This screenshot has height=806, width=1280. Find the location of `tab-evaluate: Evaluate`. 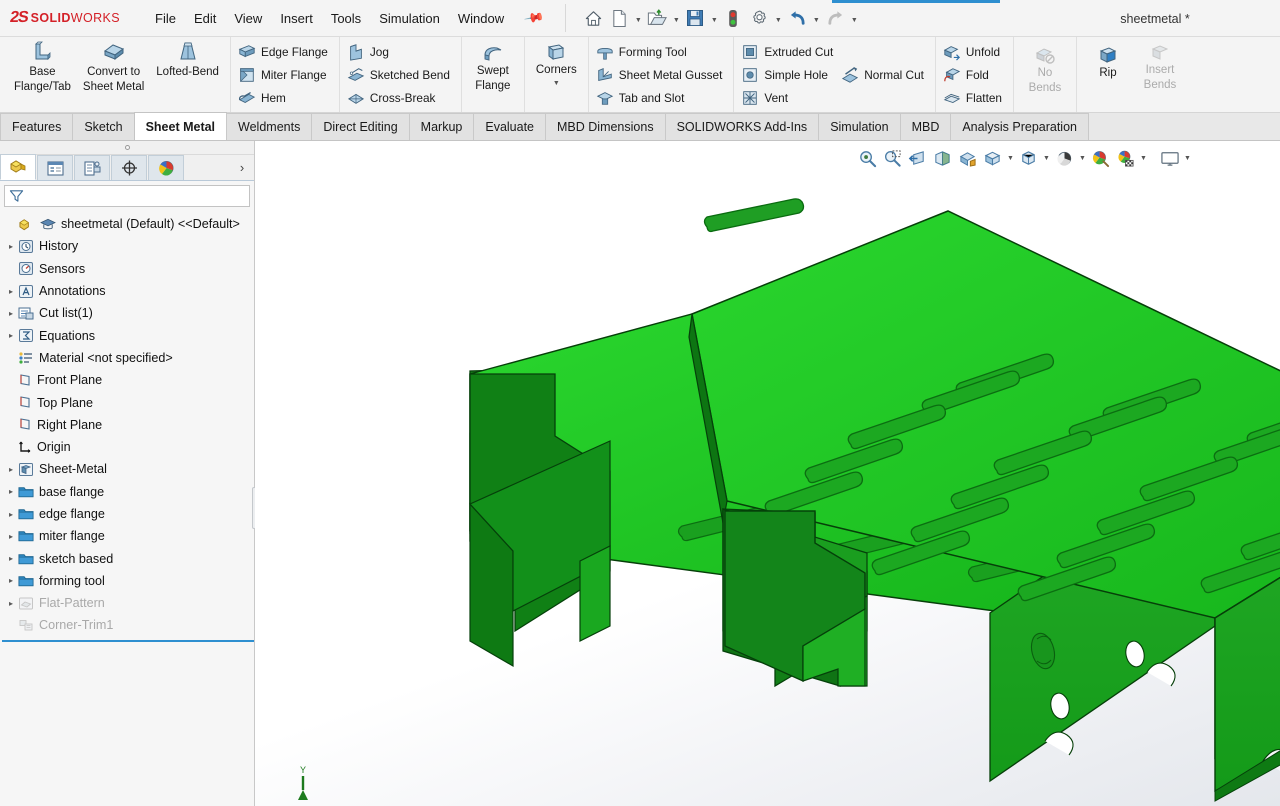

tab-evaluate: Evaluate is located at coordinates (510, 126).